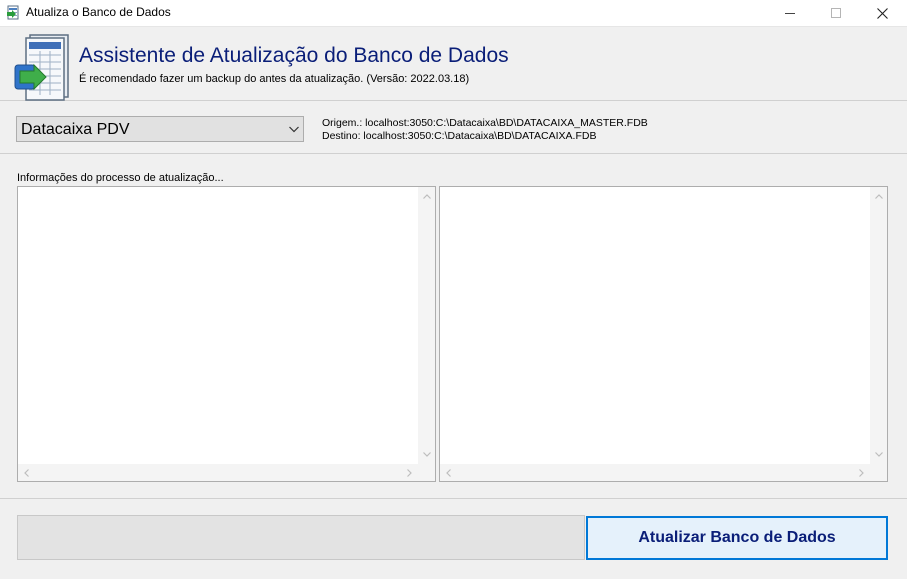 Image resolution: width=907 pixels, height=579 pixels. I want to click on close-icon, so click(882, 13).